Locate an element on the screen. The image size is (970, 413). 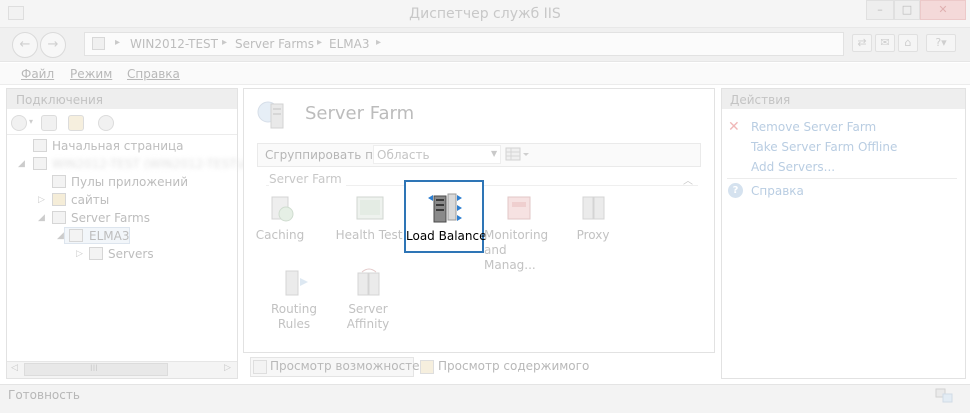
server-farm-large-icon is located at coordinates (270, 115).